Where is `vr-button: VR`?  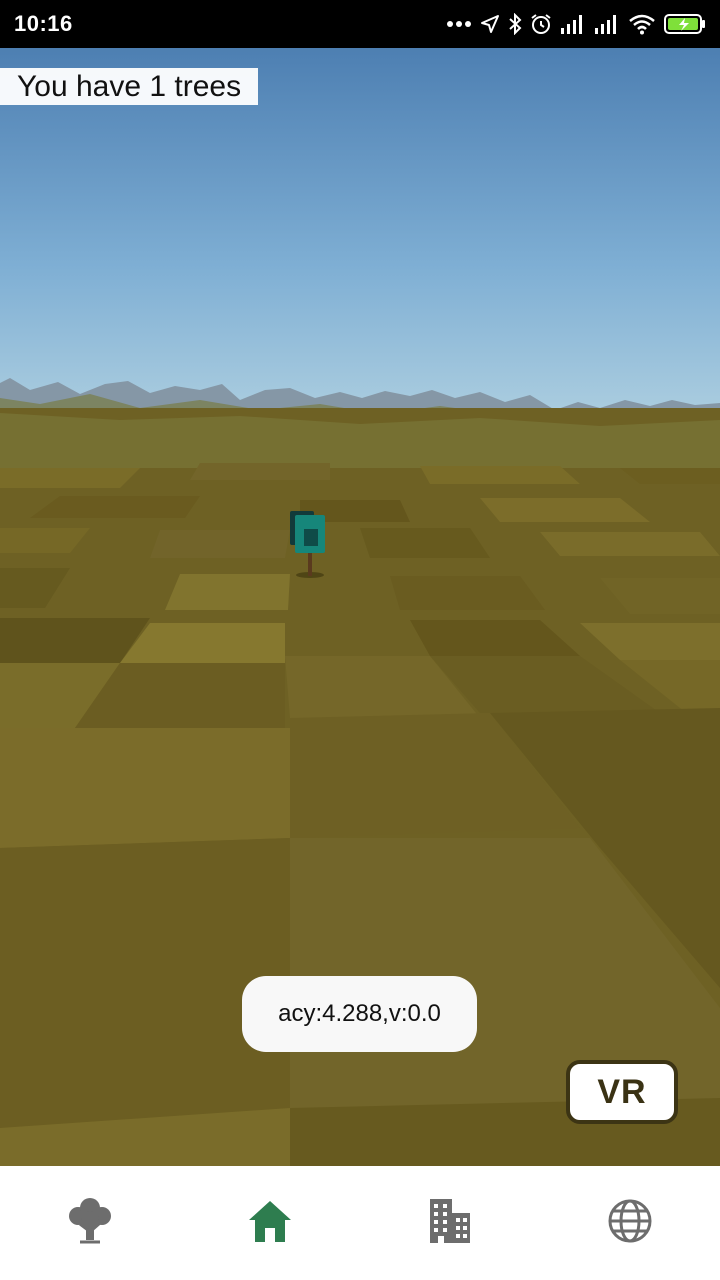 vr-button: VR is located at coordinates (622, 1092).